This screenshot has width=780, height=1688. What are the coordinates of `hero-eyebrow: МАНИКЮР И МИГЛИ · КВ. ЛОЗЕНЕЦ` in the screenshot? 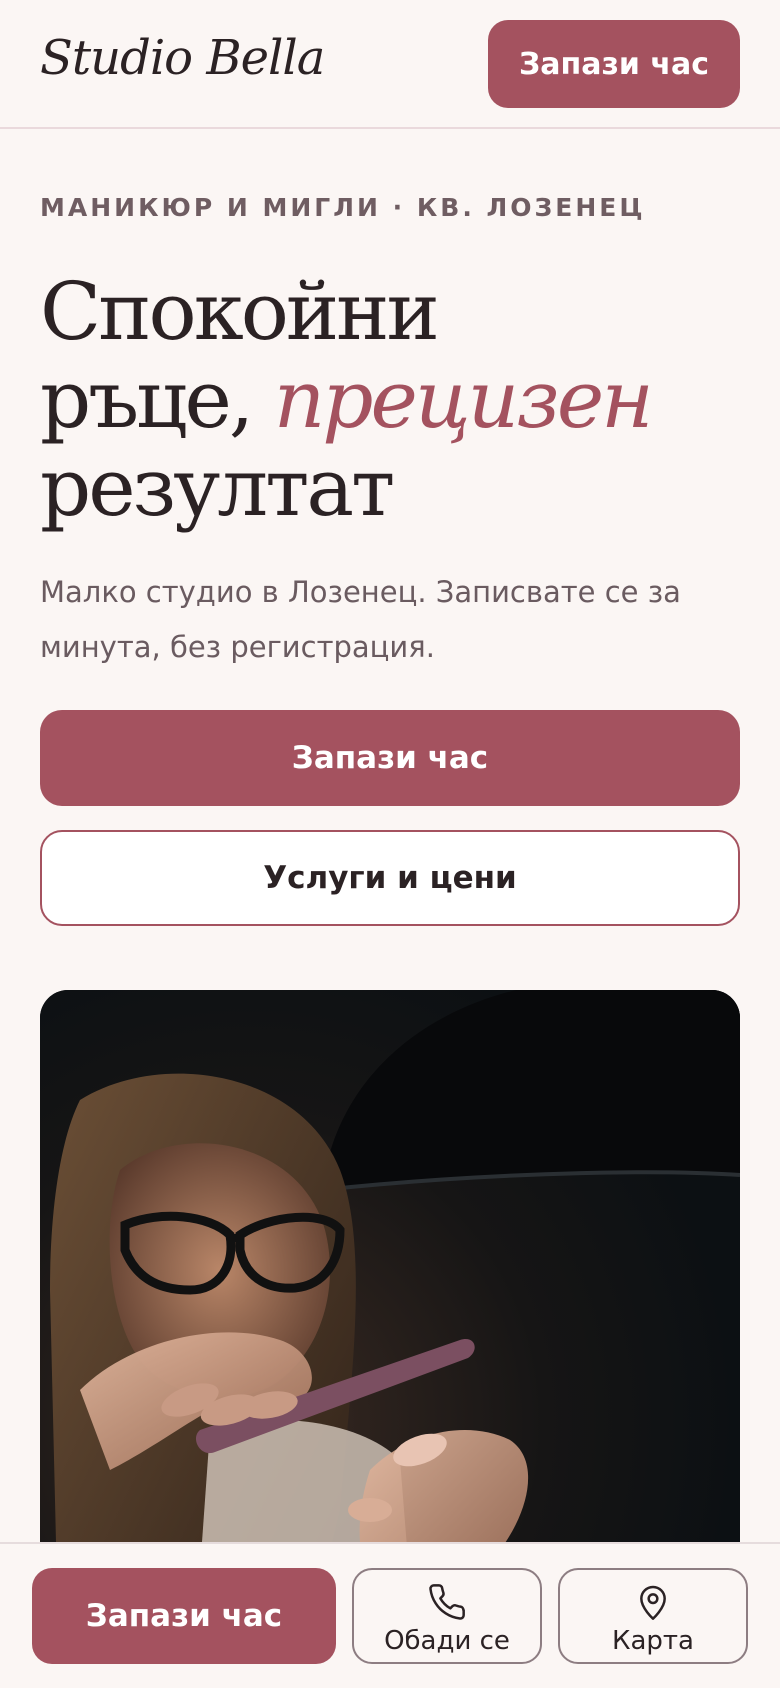 It's located at (343, 207).